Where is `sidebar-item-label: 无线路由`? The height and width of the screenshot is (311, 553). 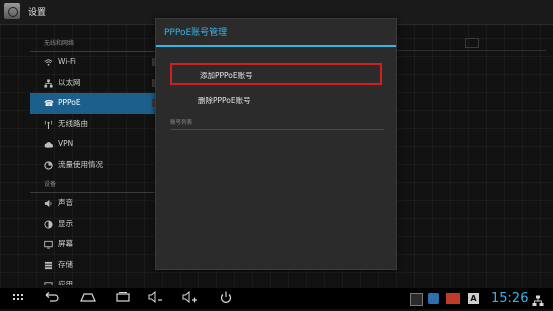 sidebar-item-label: 无线路由 is located at coordinates (73, 123).